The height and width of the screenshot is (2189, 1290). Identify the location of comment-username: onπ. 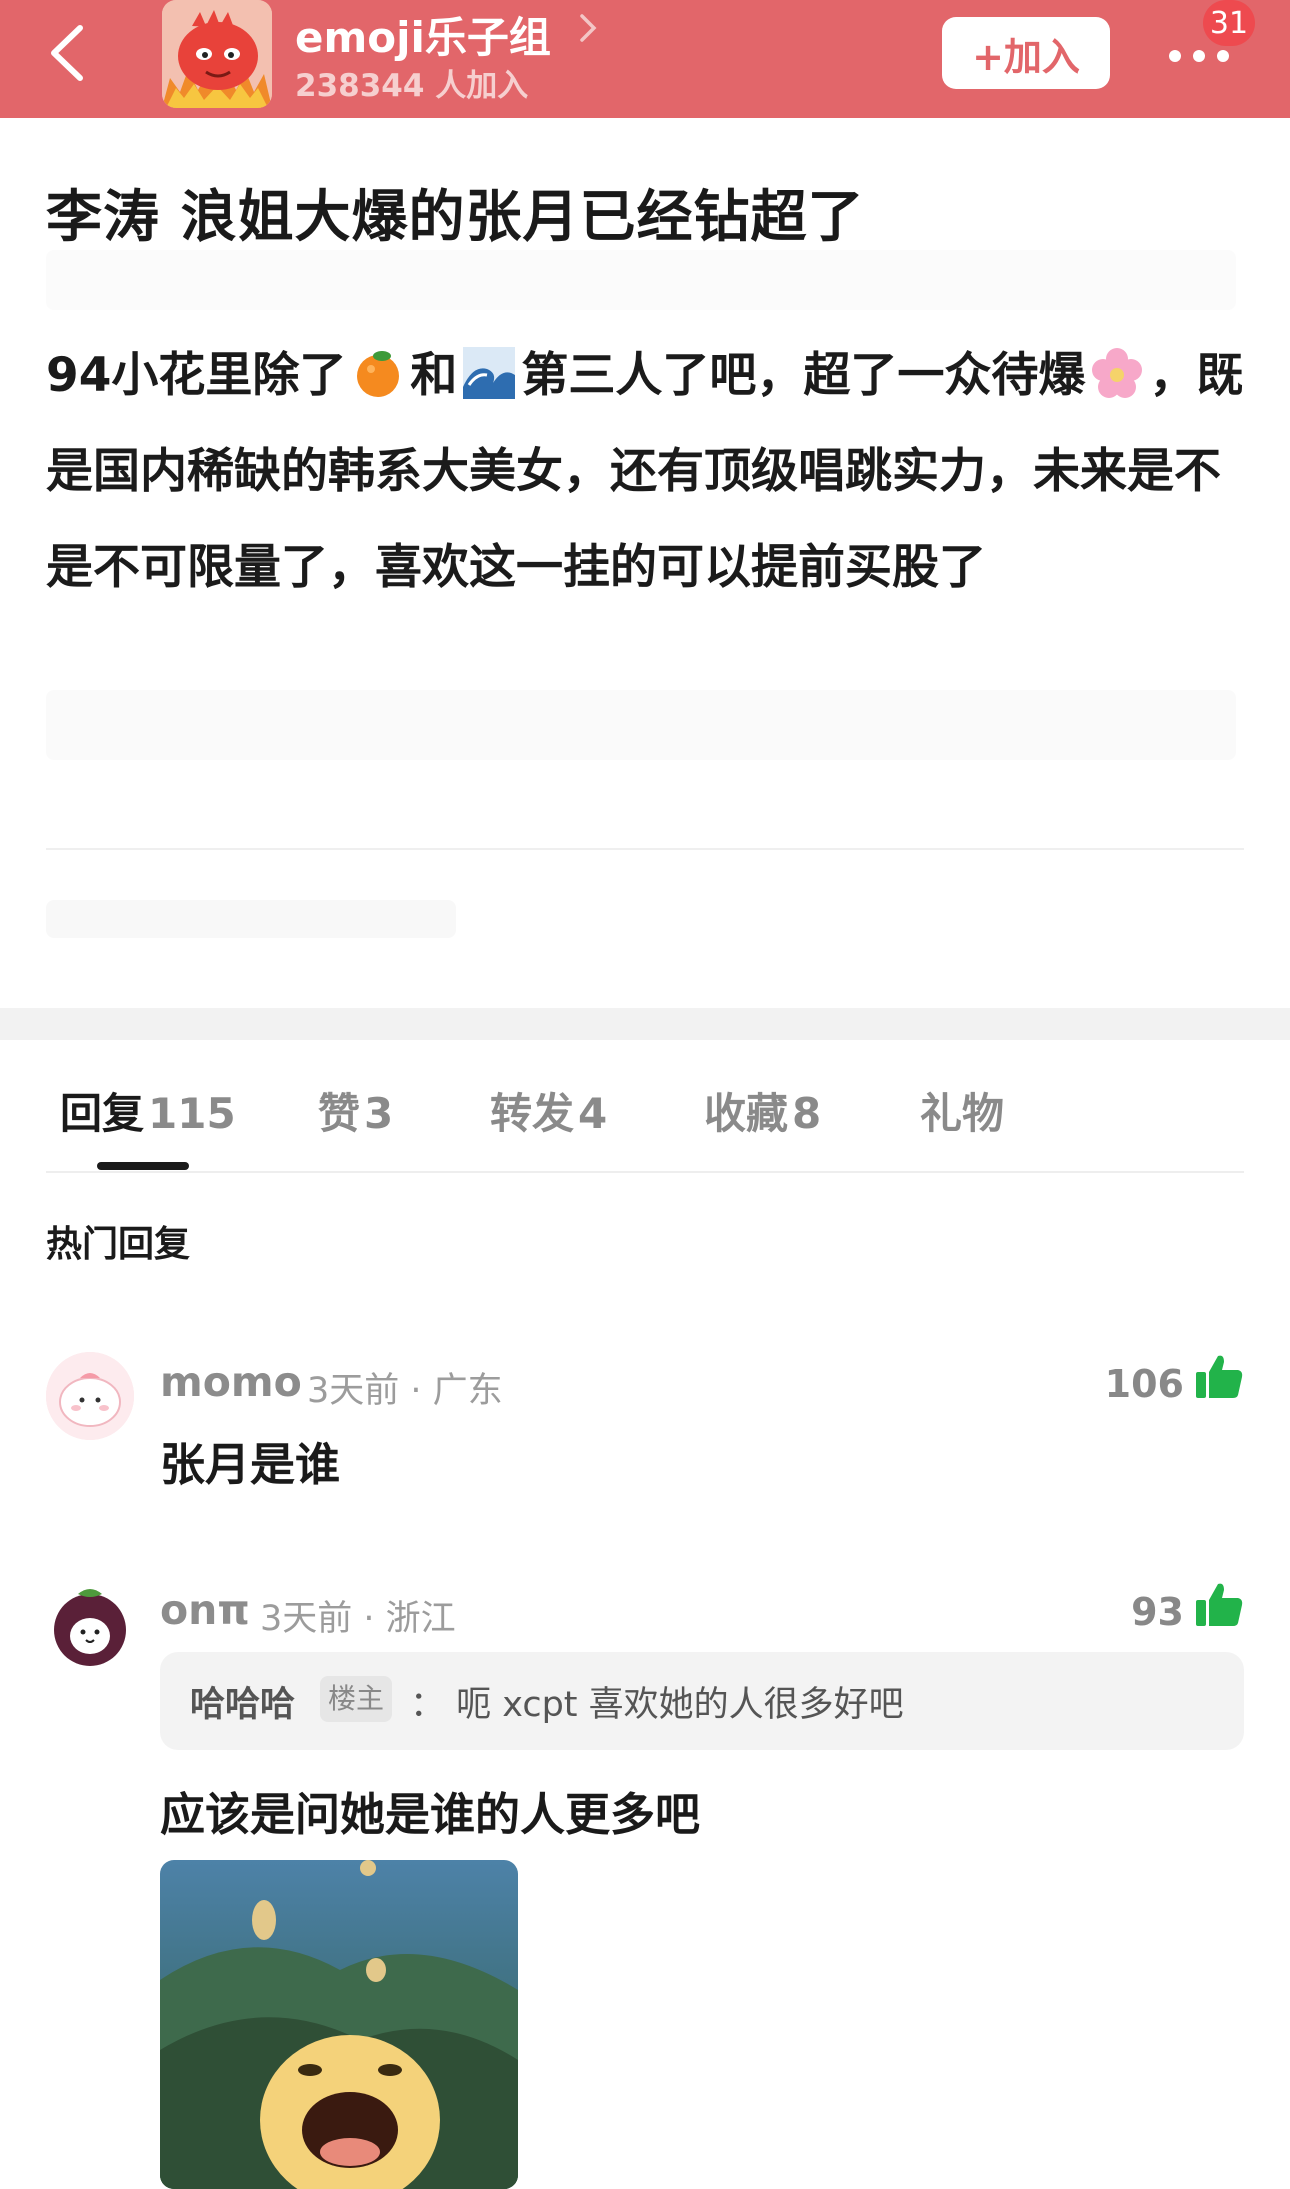
(205, 1610).